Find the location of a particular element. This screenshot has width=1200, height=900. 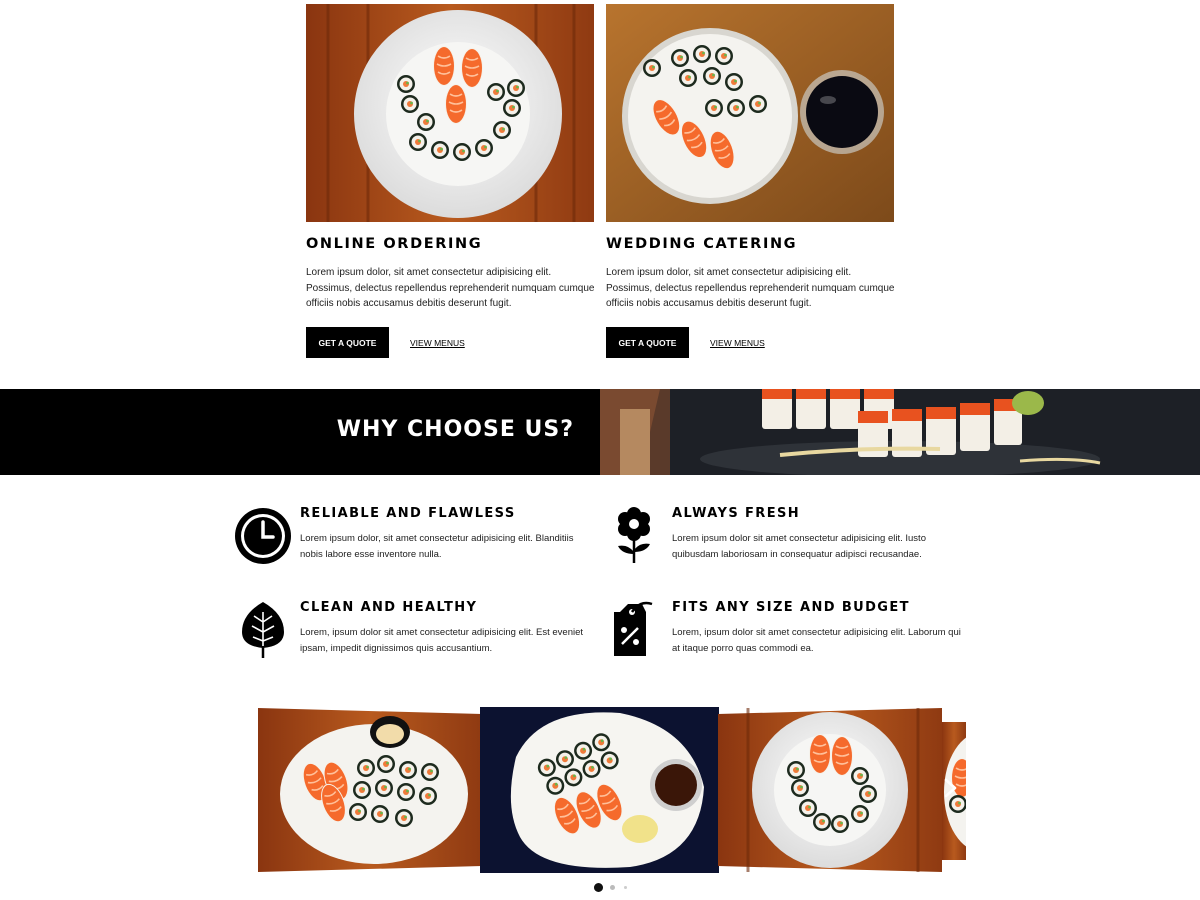

feature-title: RELIABLE AND FLAWLESS is located at coordinates (408, 513).